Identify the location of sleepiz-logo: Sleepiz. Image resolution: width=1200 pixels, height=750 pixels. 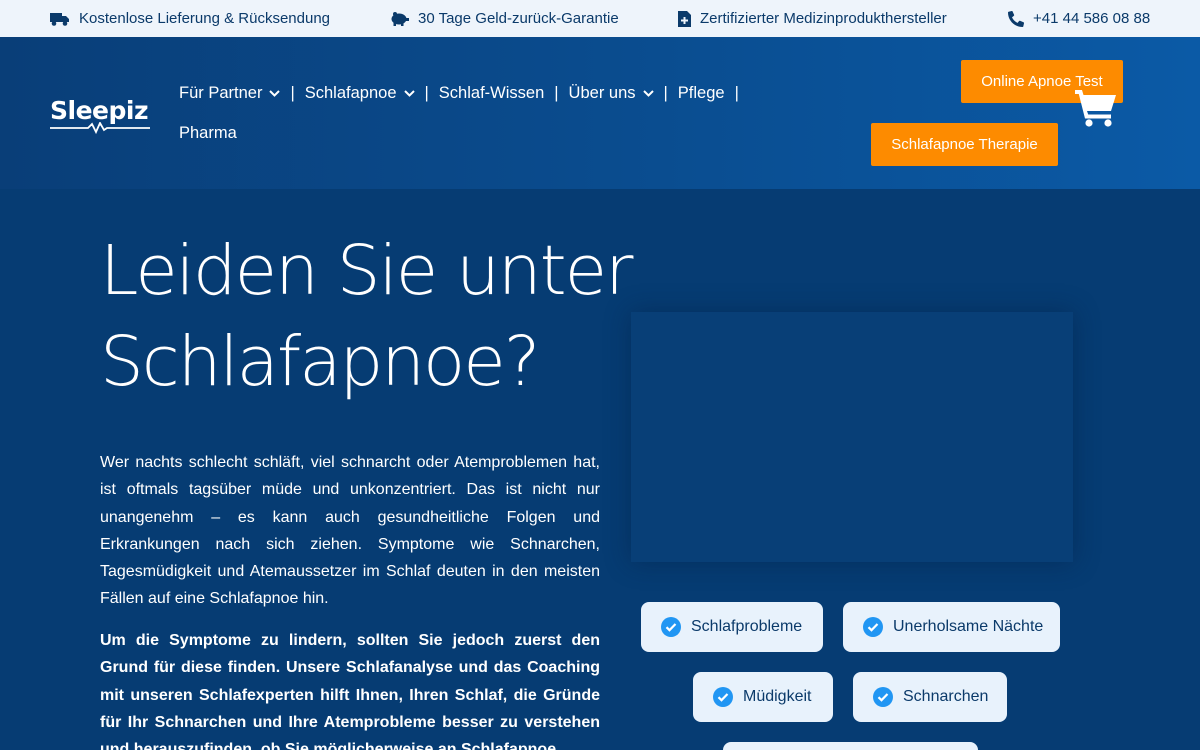
(100, 117).